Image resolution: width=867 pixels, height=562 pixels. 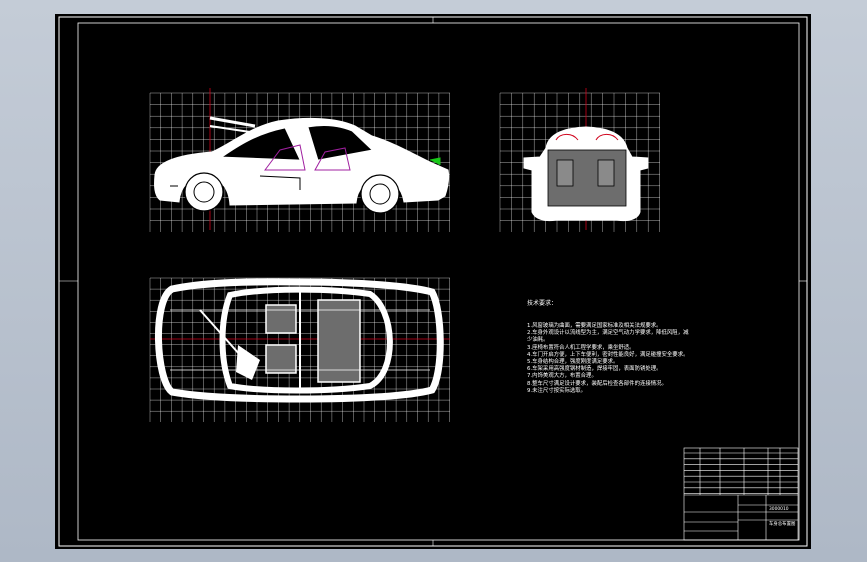 What do you see at coordinates (302, 159) in the screenshot?
I see `side-view` at bounding box center [302, 159].